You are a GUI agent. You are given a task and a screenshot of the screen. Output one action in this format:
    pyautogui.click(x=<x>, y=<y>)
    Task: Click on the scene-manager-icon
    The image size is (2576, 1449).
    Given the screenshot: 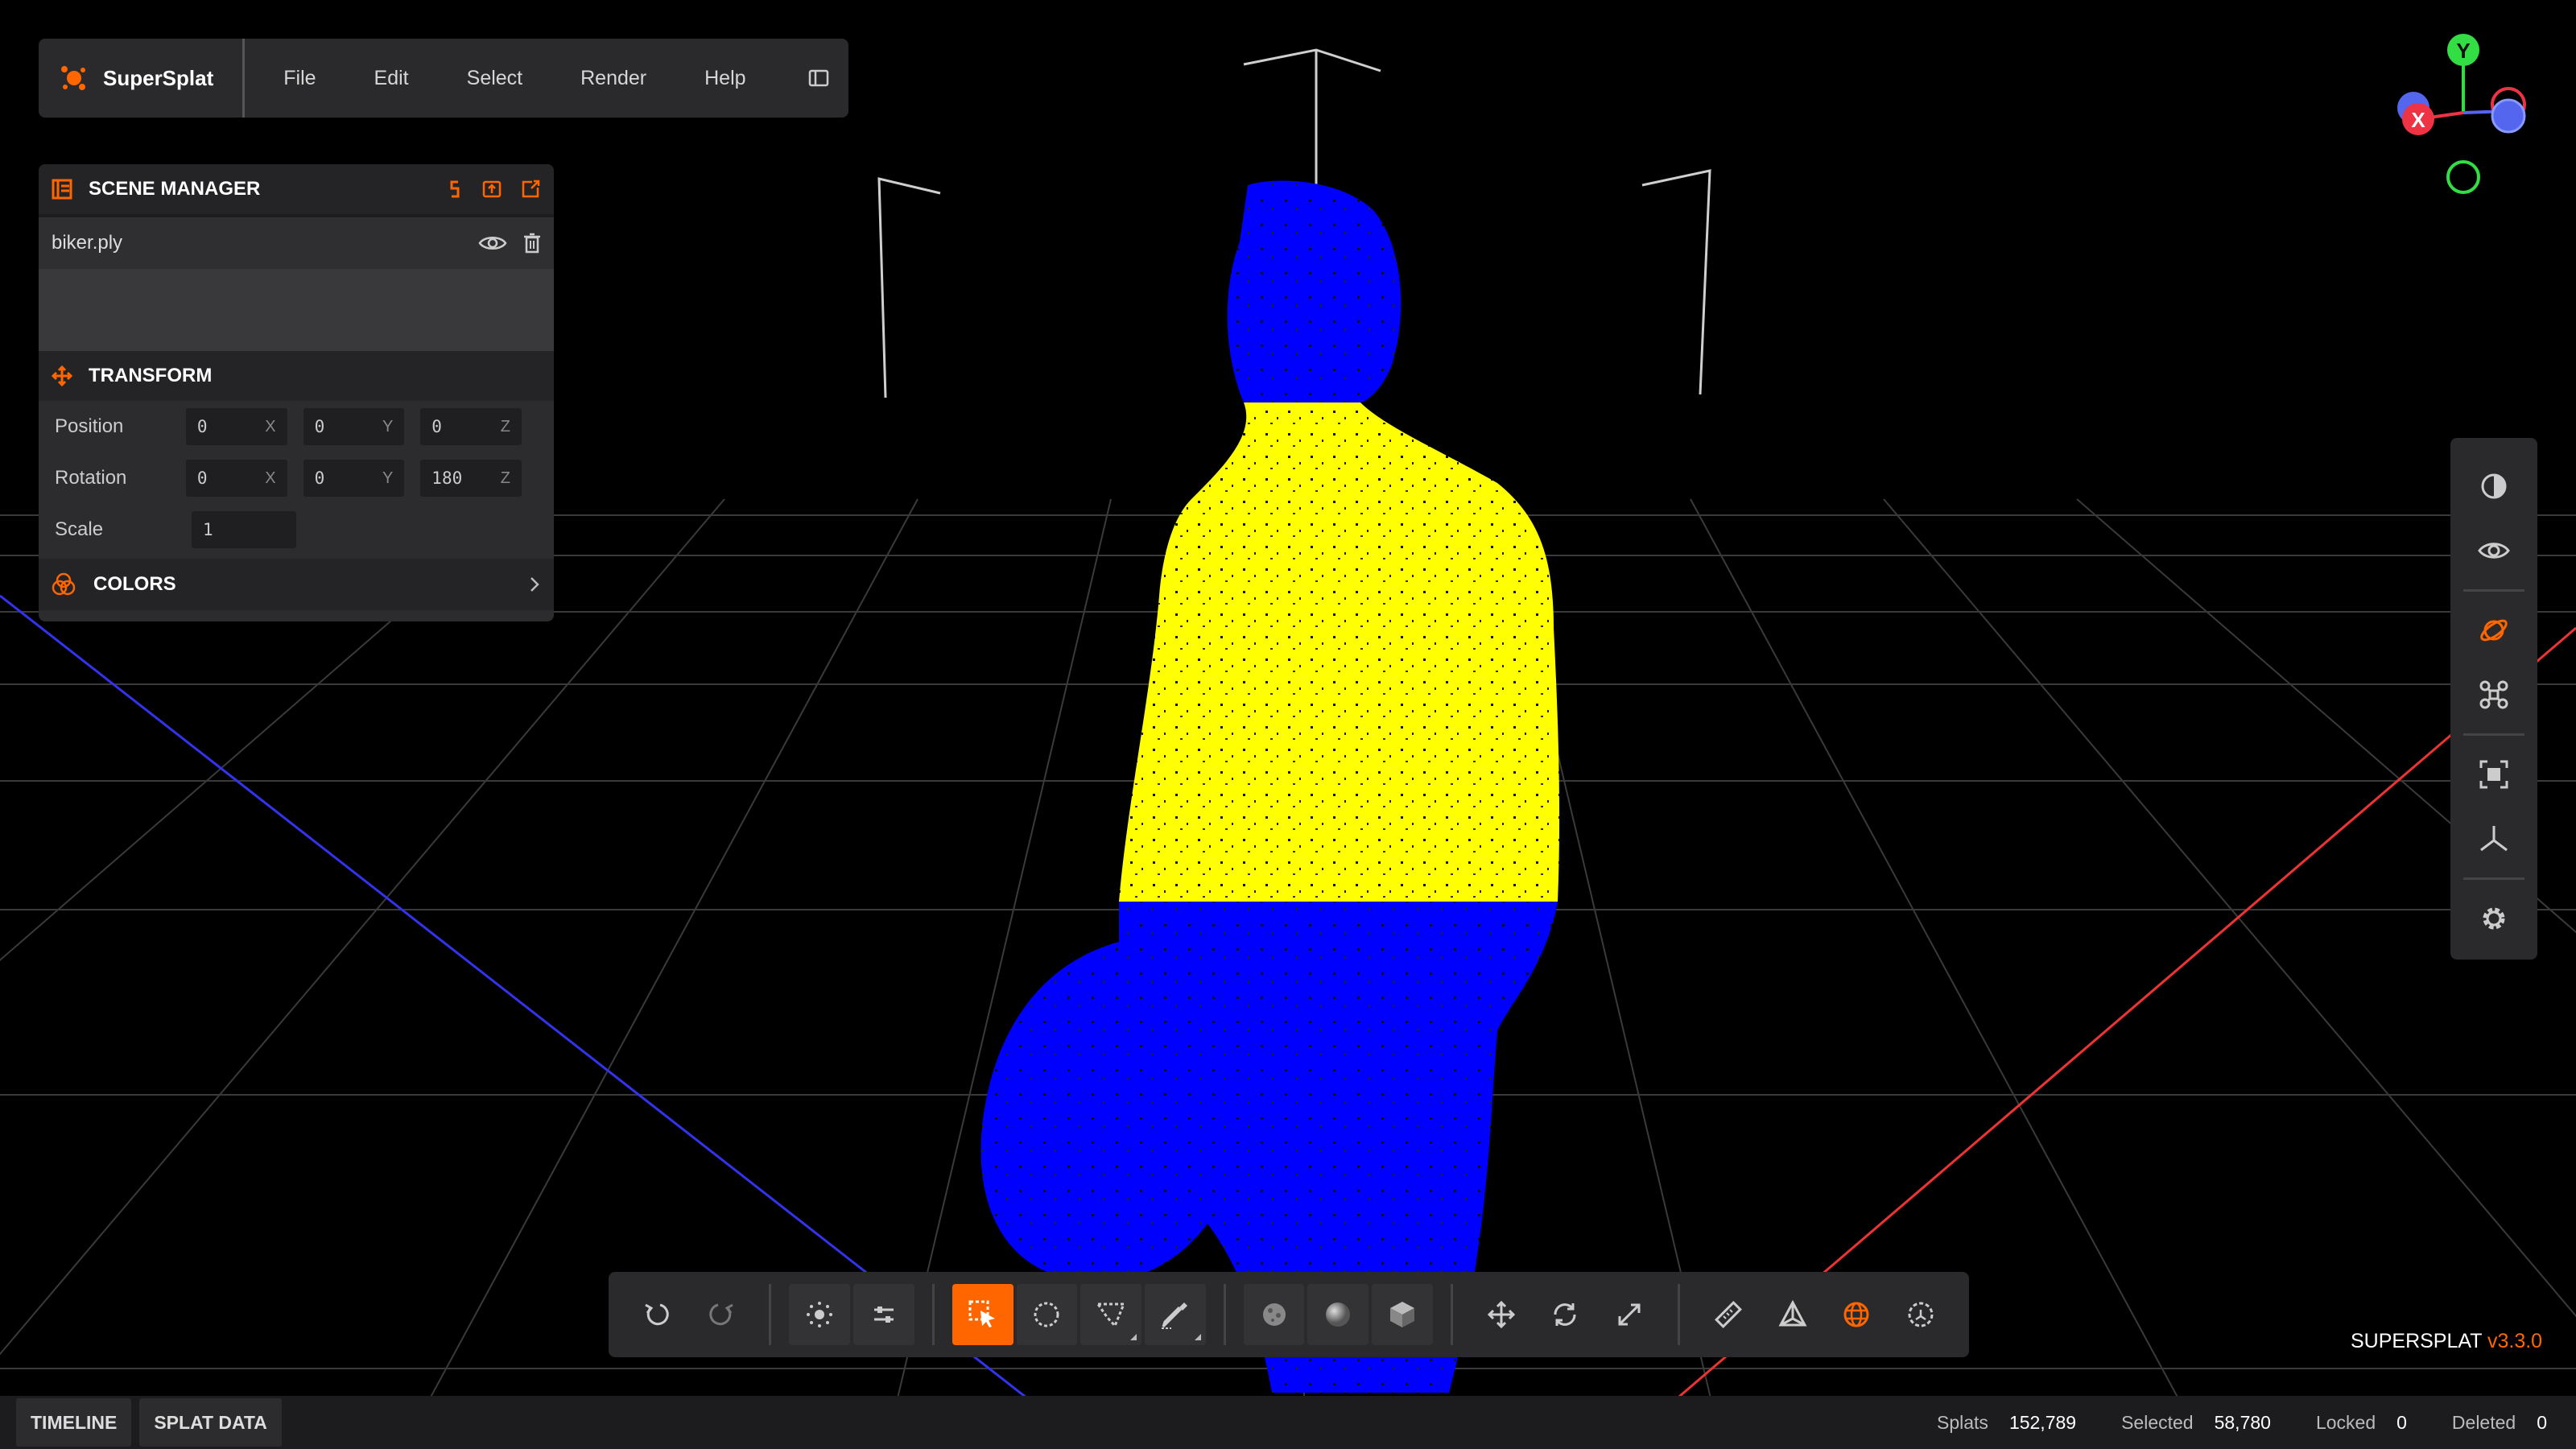 What is the action you would take?
    pyautogui.click(x=62, y=189)
    